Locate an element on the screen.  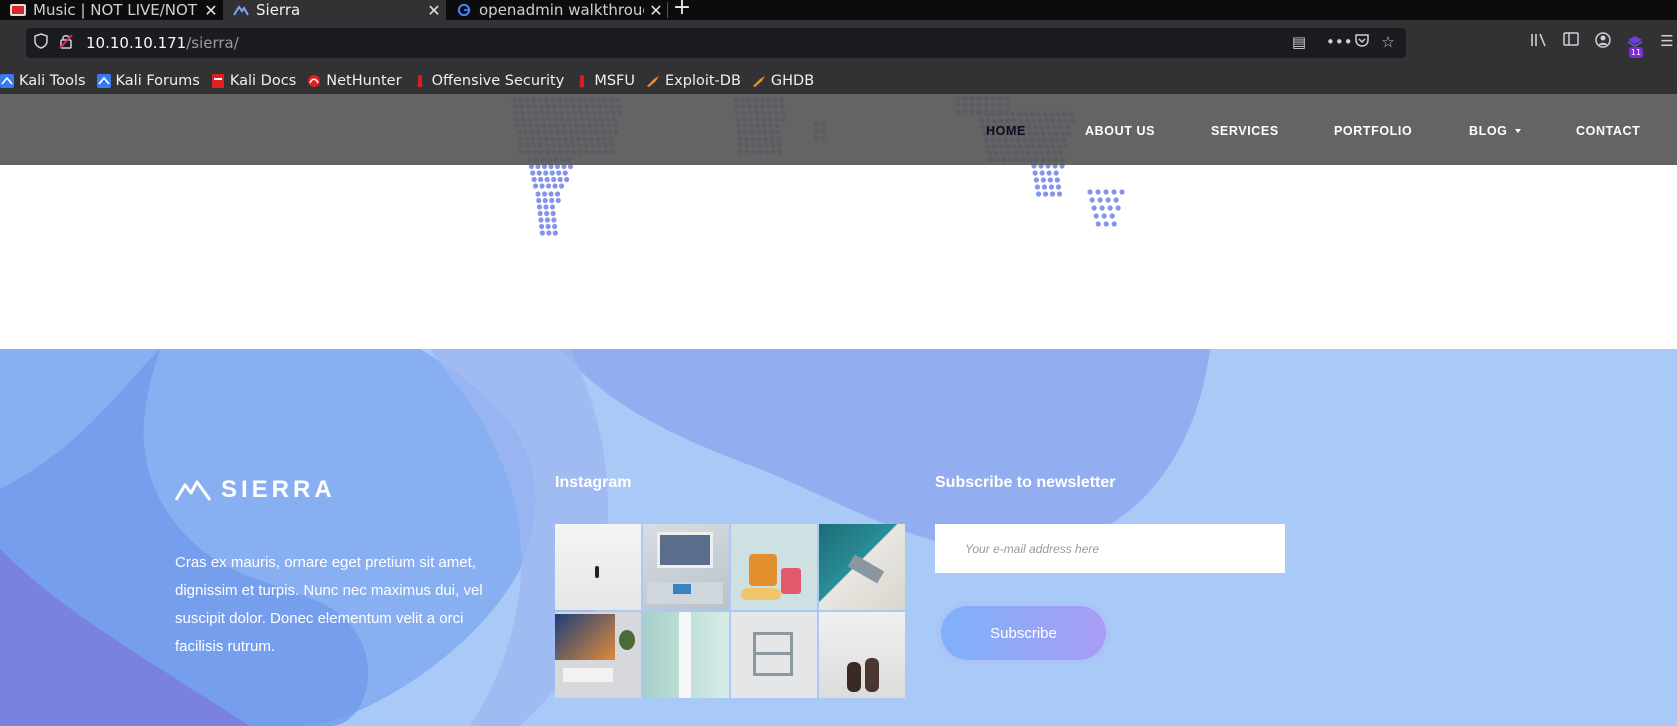
footer-brand: SIERRA is located at coordinates (255, 490).